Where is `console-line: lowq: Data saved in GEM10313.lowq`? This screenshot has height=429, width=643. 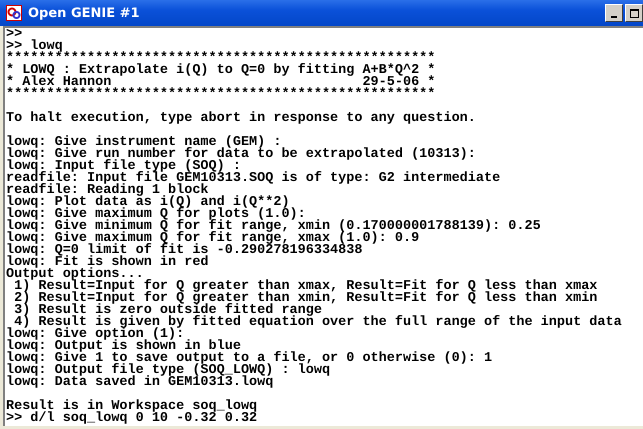
console-line: lowq: Data saved in GEM10313.lowq is located at coordinates (140, 383).